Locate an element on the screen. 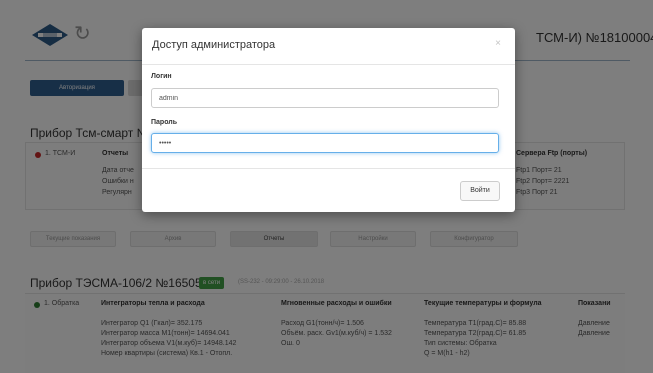  login-button: Войти is located at coordinates (480, 191).